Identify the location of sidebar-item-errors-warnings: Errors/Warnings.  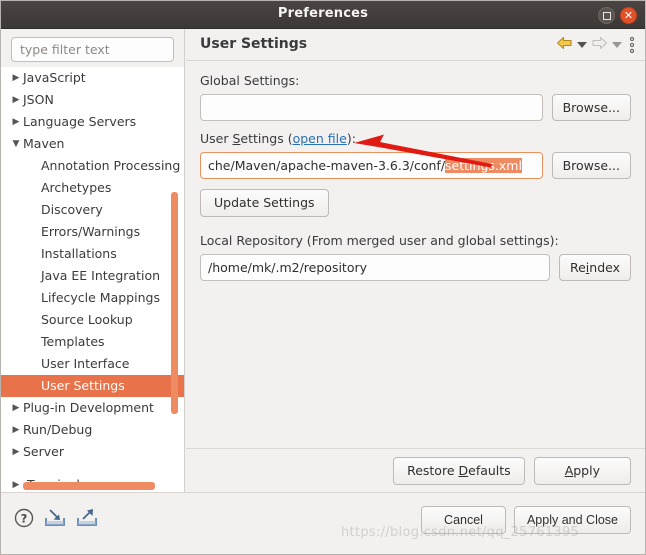
(92, 232).